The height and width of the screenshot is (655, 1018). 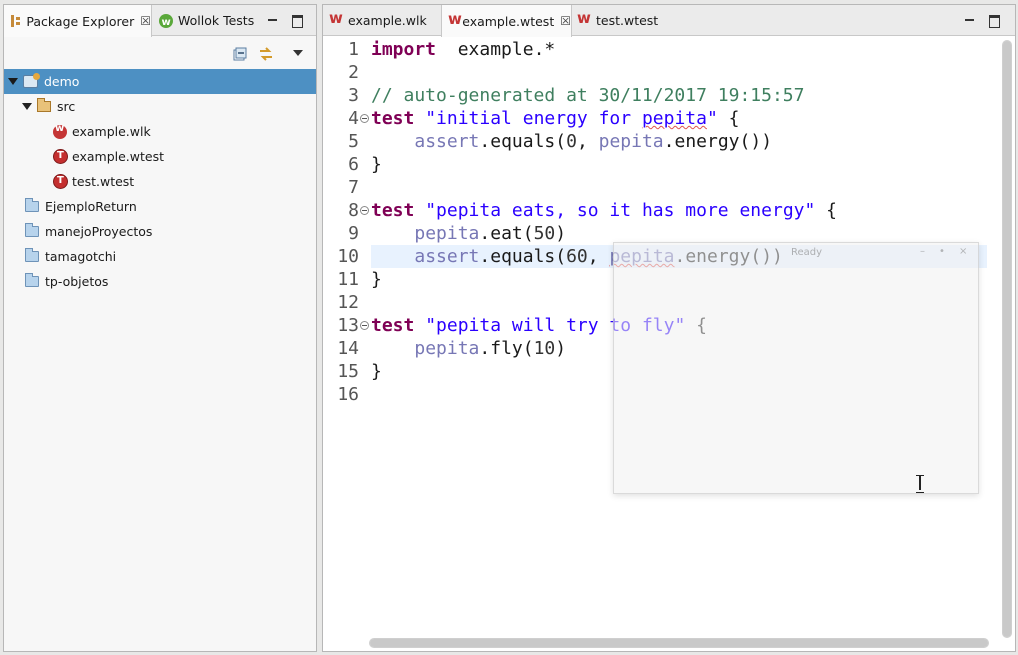 What do you see at coordinates (796, 368) in the screenshot?
I see `ghost-popup: Ready – • ×` at bounding box center [796, 368].